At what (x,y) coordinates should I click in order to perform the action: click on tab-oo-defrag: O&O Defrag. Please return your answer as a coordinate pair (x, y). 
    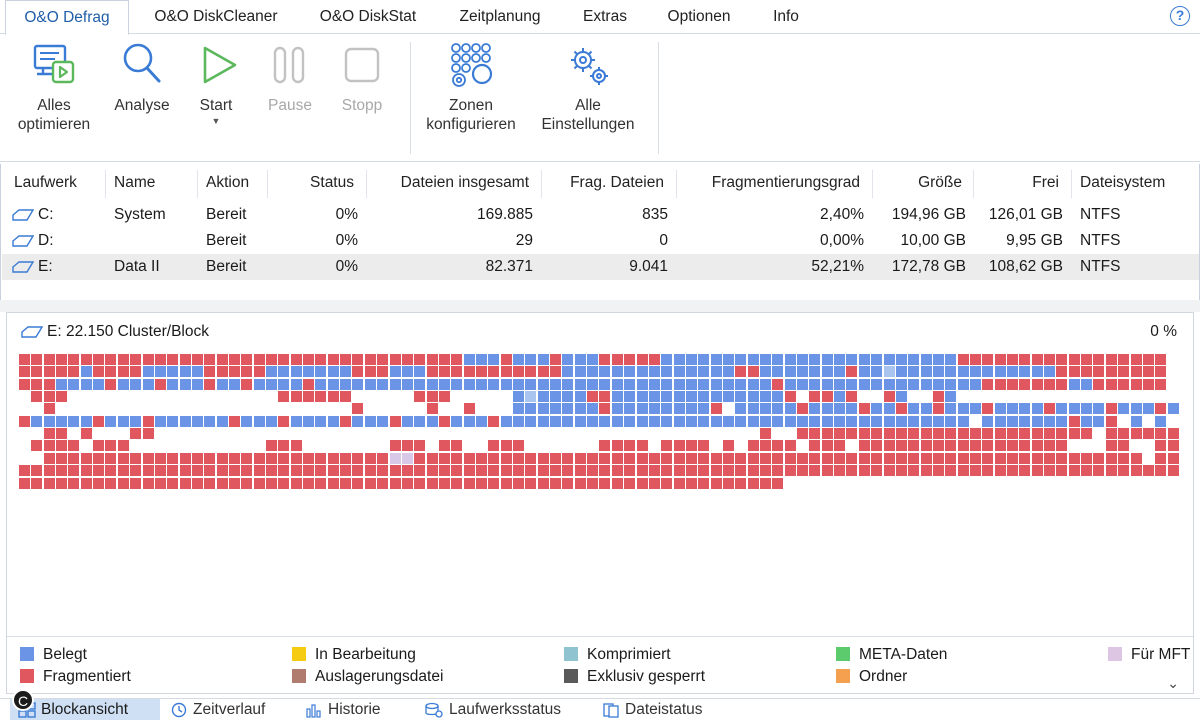
    Looking at the image, I should click on (67, 17).